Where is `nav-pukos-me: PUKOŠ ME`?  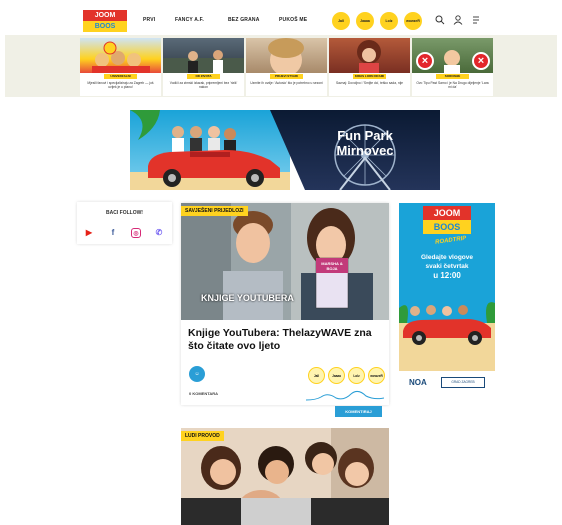
nav-pukos-me: PUKOŠ ME is located at coordinates (293, 20).